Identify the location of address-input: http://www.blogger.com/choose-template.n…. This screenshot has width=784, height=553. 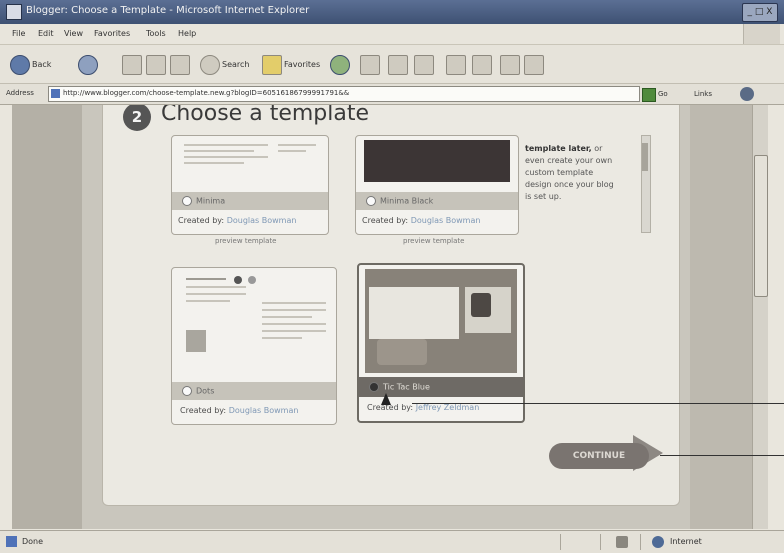
(344, 94).